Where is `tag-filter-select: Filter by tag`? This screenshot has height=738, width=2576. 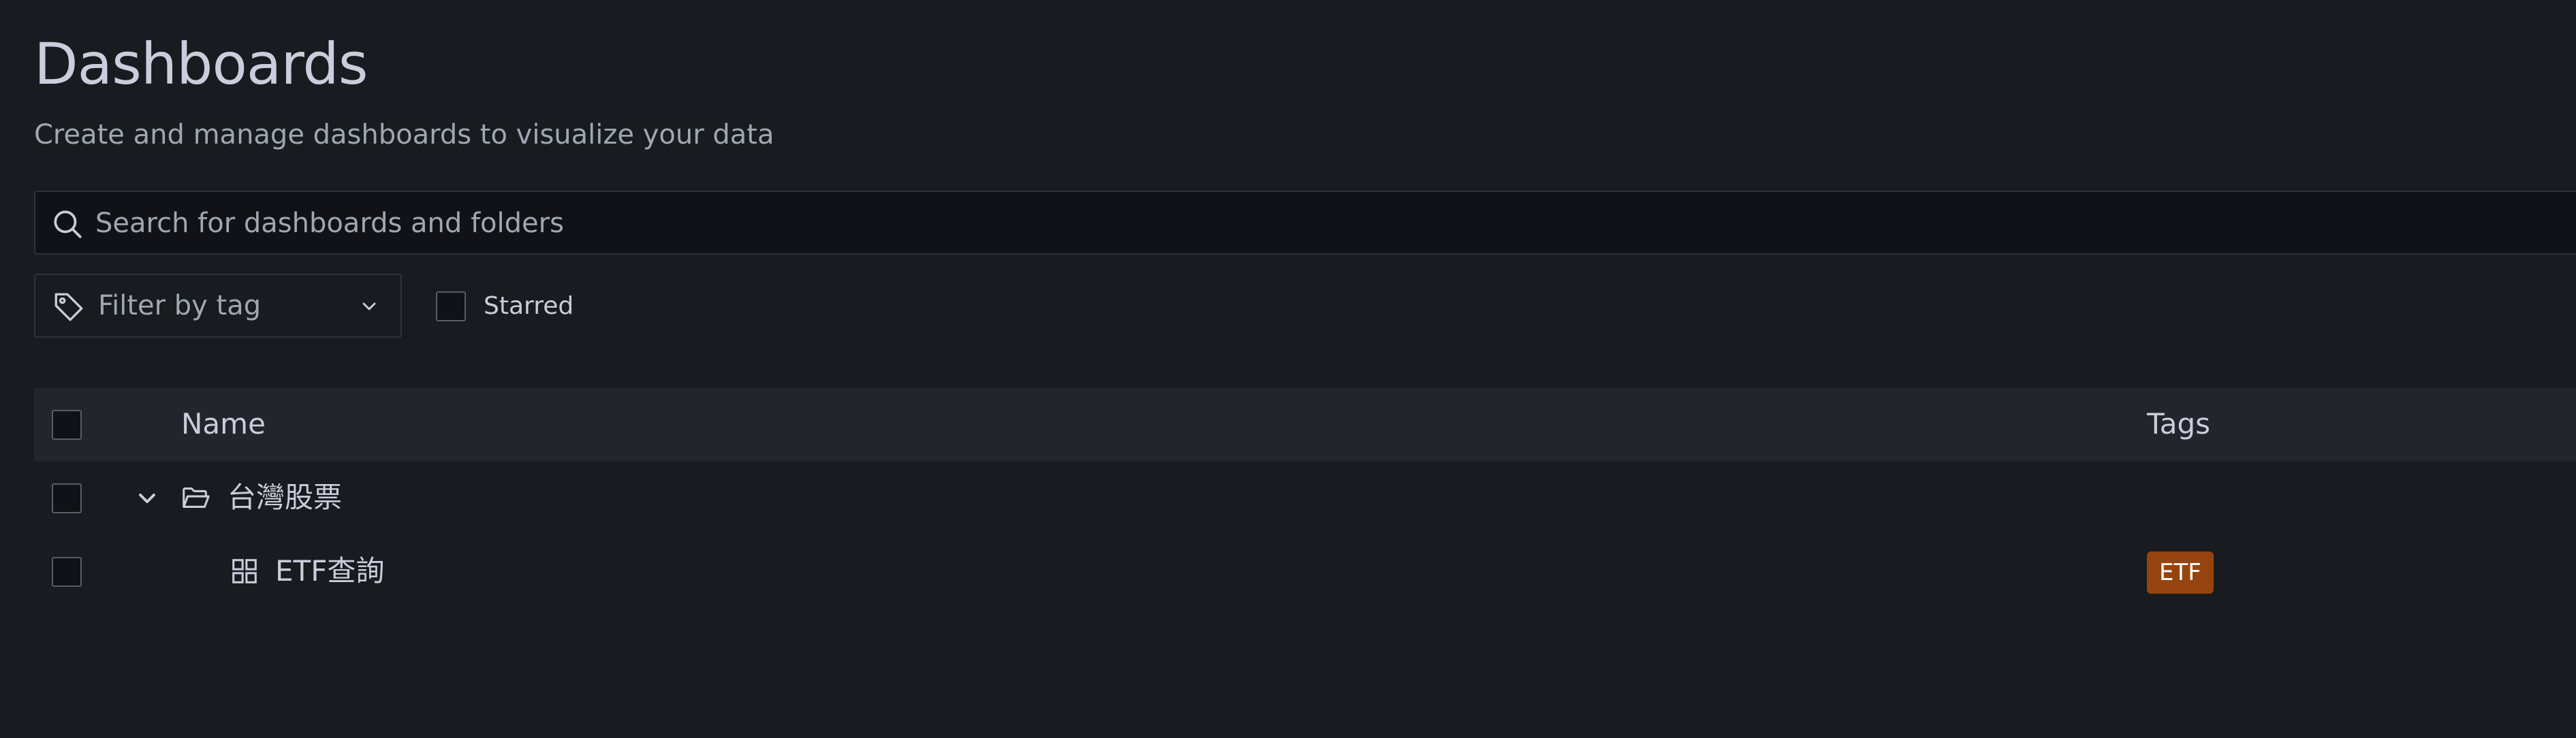 tag-filter-select: Filter by tag is located at coordinates (218, 306).